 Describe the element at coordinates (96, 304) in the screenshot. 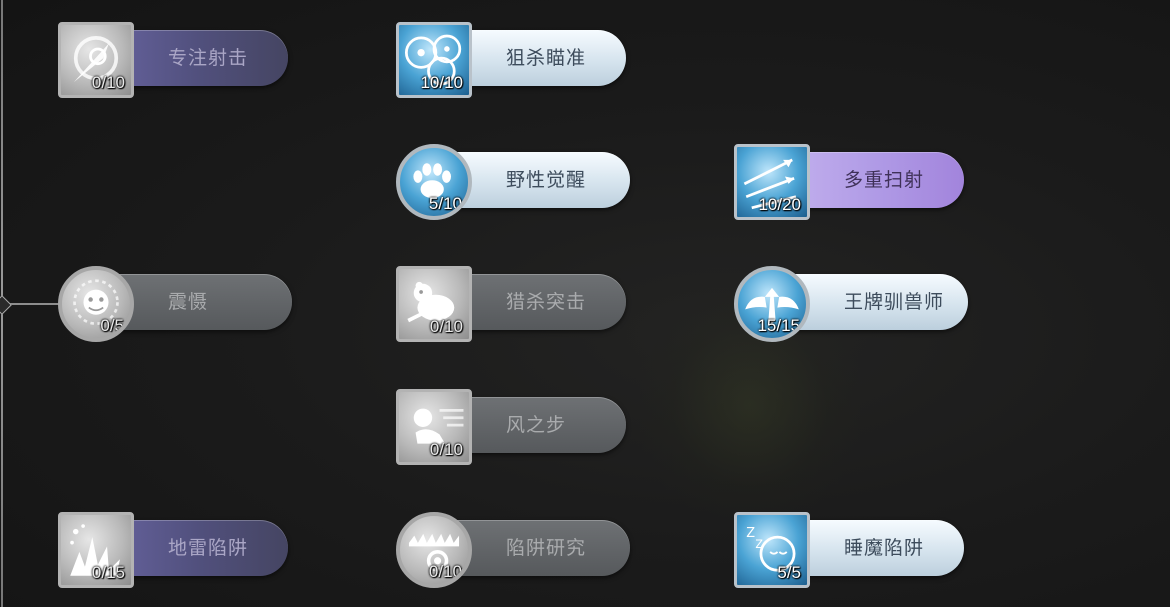

I see `intimidate-icon: 0/5` at that location.